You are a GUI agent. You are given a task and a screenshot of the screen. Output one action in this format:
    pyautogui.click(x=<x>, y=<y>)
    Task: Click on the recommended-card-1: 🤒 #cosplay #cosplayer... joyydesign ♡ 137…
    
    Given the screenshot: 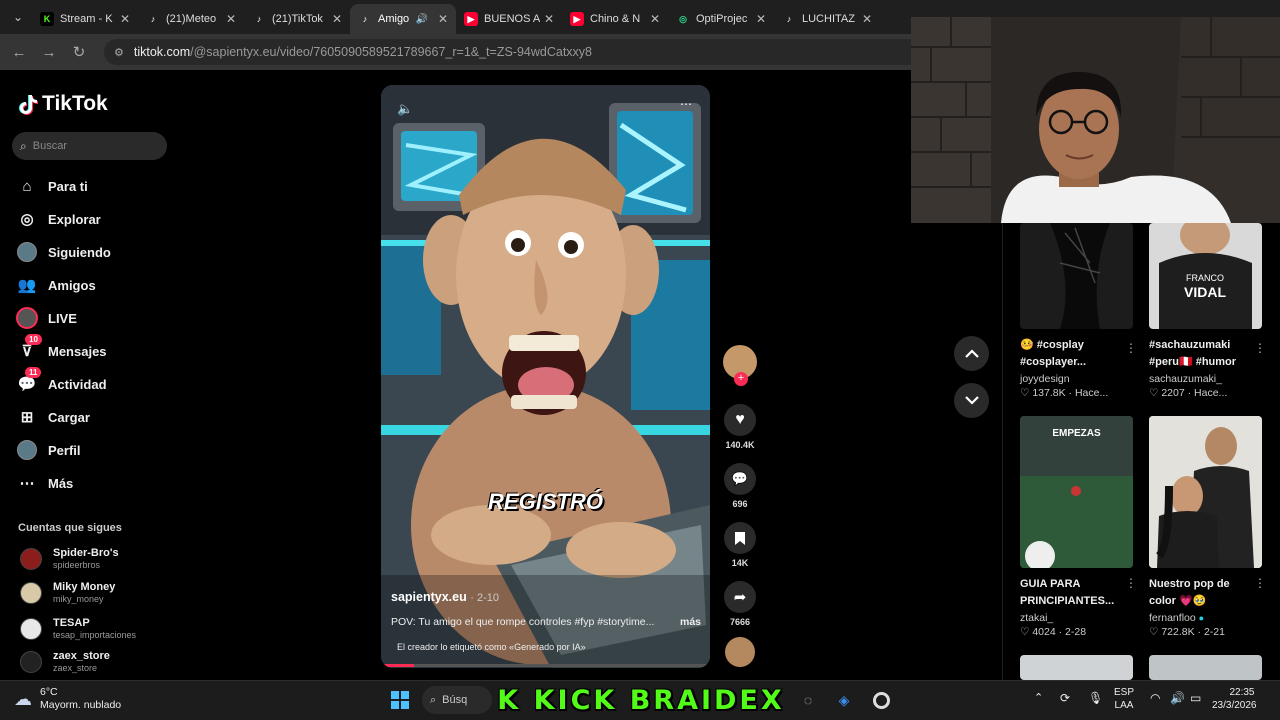 What is the action you would take?
    pyautogui.click(x=1078, y=311)
    